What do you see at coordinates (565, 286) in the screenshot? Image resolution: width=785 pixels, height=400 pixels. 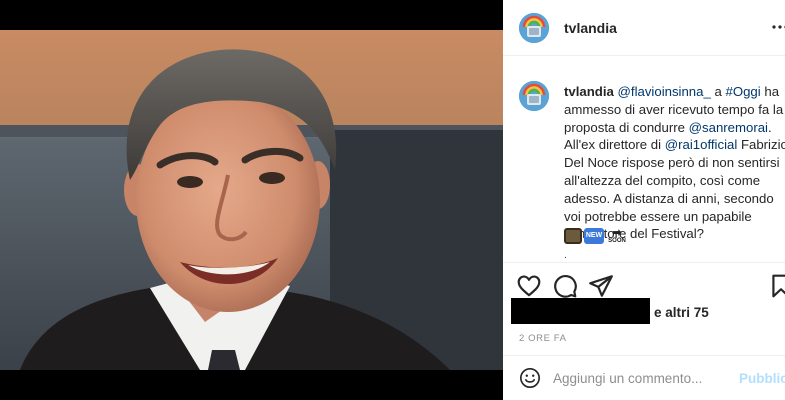 I see `comment-icon` at bounding box center [565, 286].